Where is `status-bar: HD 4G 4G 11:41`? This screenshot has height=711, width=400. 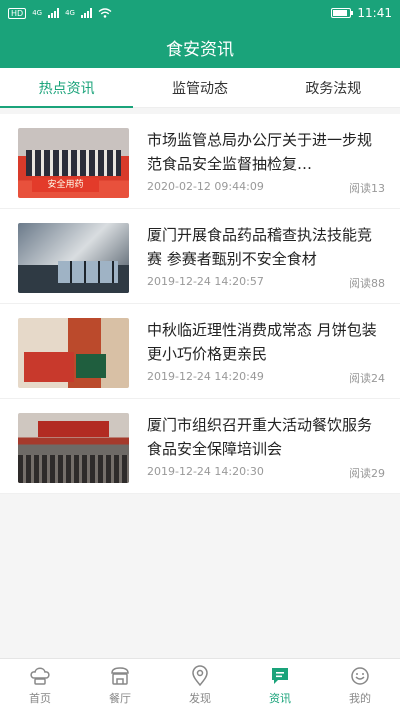
status-bar: HD 4G 4G 11:41 is located at coordinates (200, 13).